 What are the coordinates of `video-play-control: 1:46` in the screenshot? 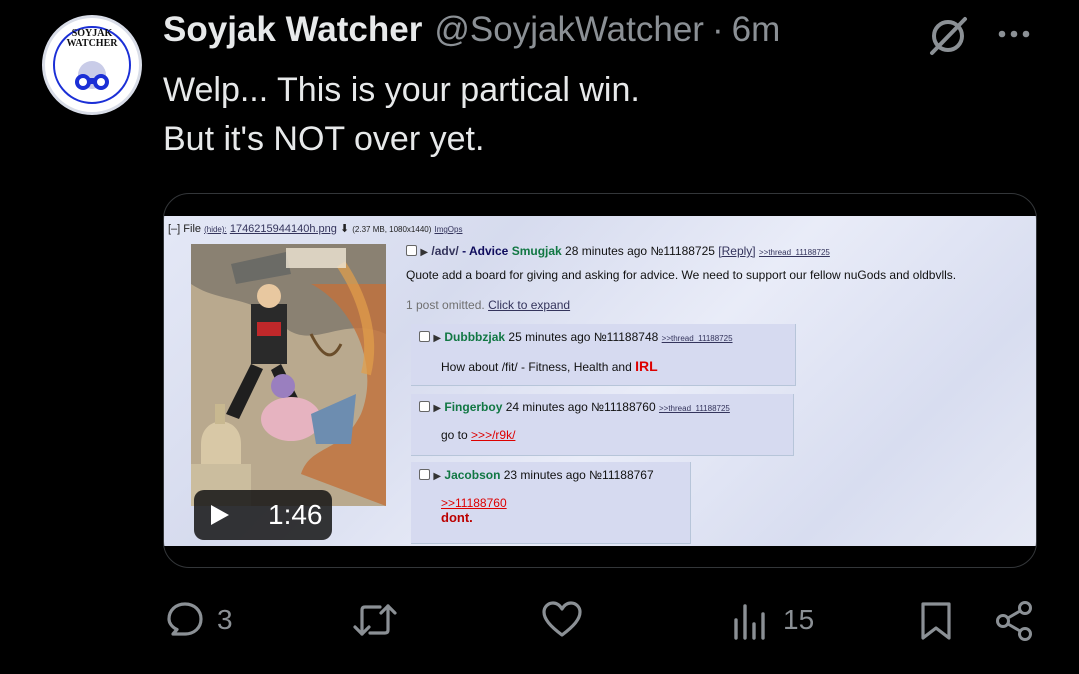 It's located at (263, 515).